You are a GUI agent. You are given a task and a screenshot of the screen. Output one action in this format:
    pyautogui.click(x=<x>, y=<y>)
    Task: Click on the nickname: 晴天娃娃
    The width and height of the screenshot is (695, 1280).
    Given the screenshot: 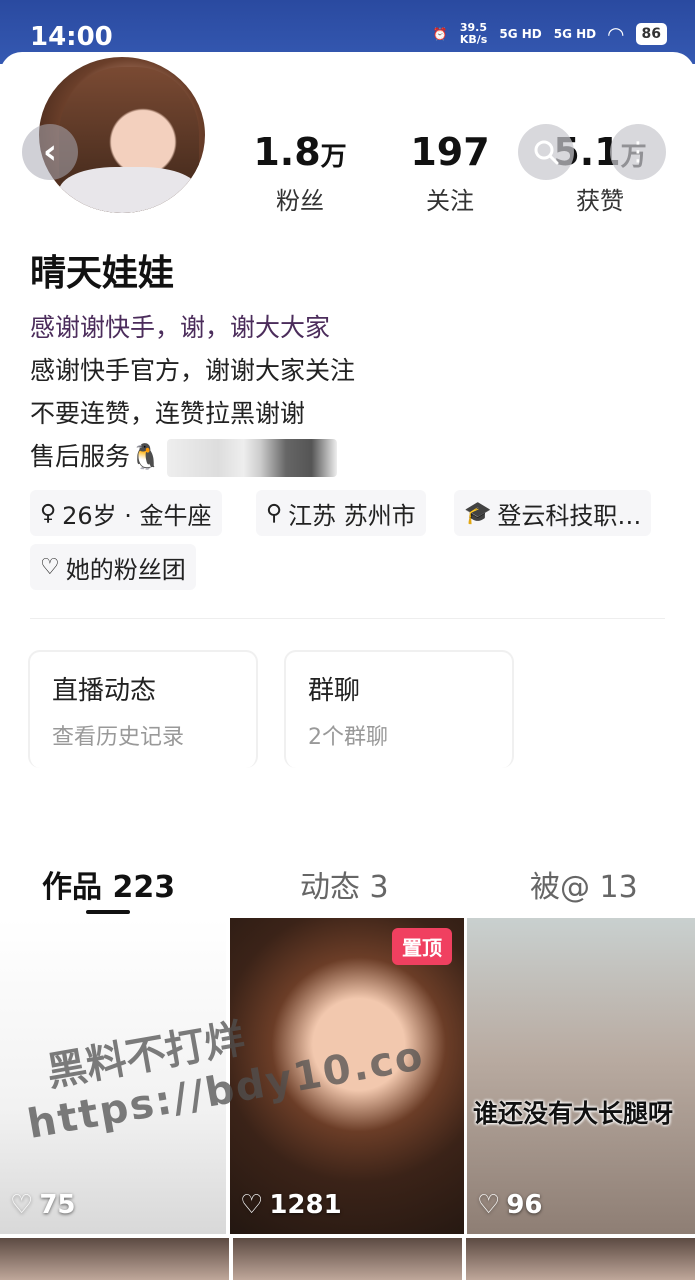 What is the action you would take?
    pyautogui.click(x=102, y=273)
    